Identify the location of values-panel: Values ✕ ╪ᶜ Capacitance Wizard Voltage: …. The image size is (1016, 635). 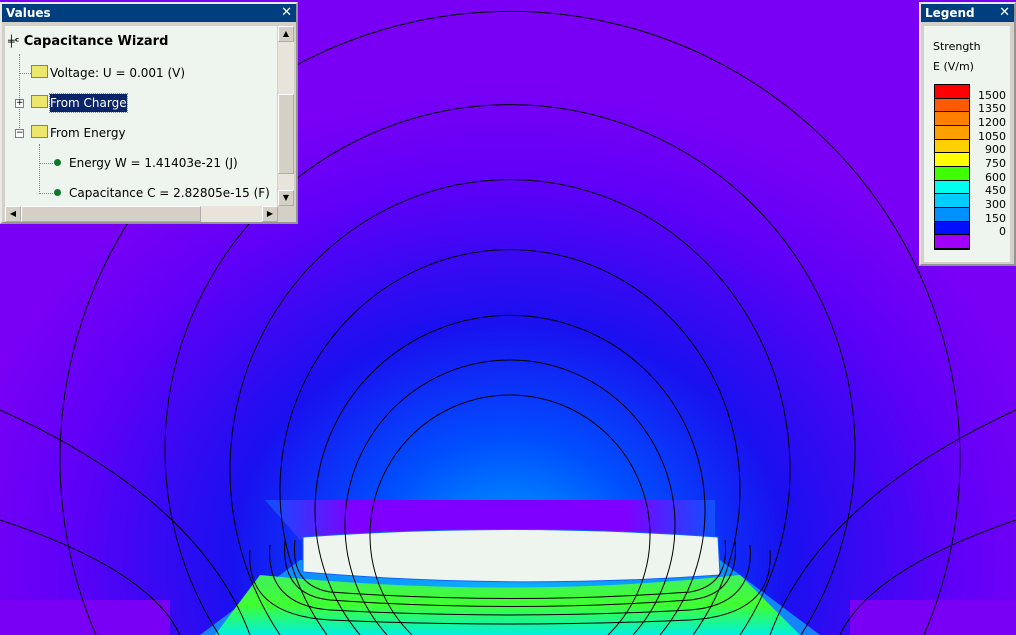
(149, 113).